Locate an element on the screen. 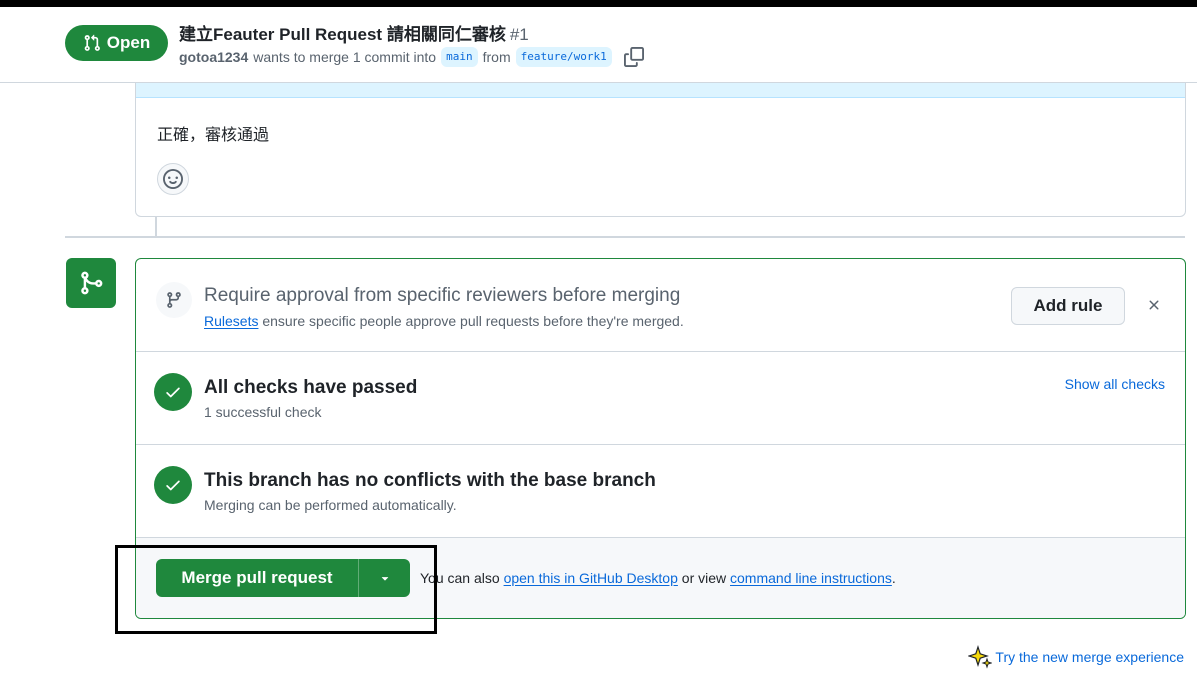  base-branch: main is located at coordinates (459, 57).